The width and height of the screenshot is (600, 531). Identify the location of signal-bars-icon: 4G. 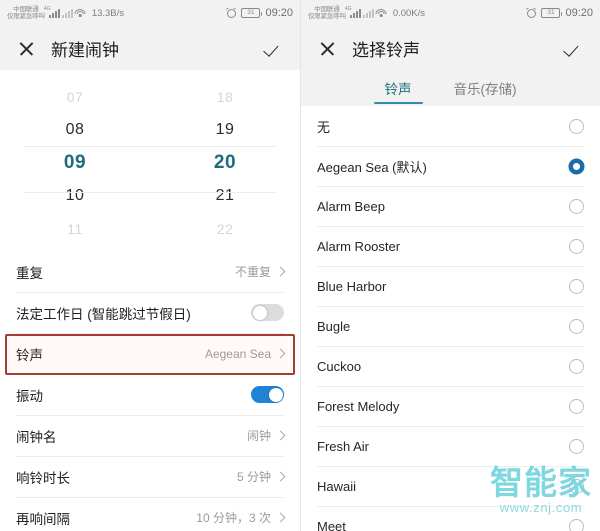
(353, 12).